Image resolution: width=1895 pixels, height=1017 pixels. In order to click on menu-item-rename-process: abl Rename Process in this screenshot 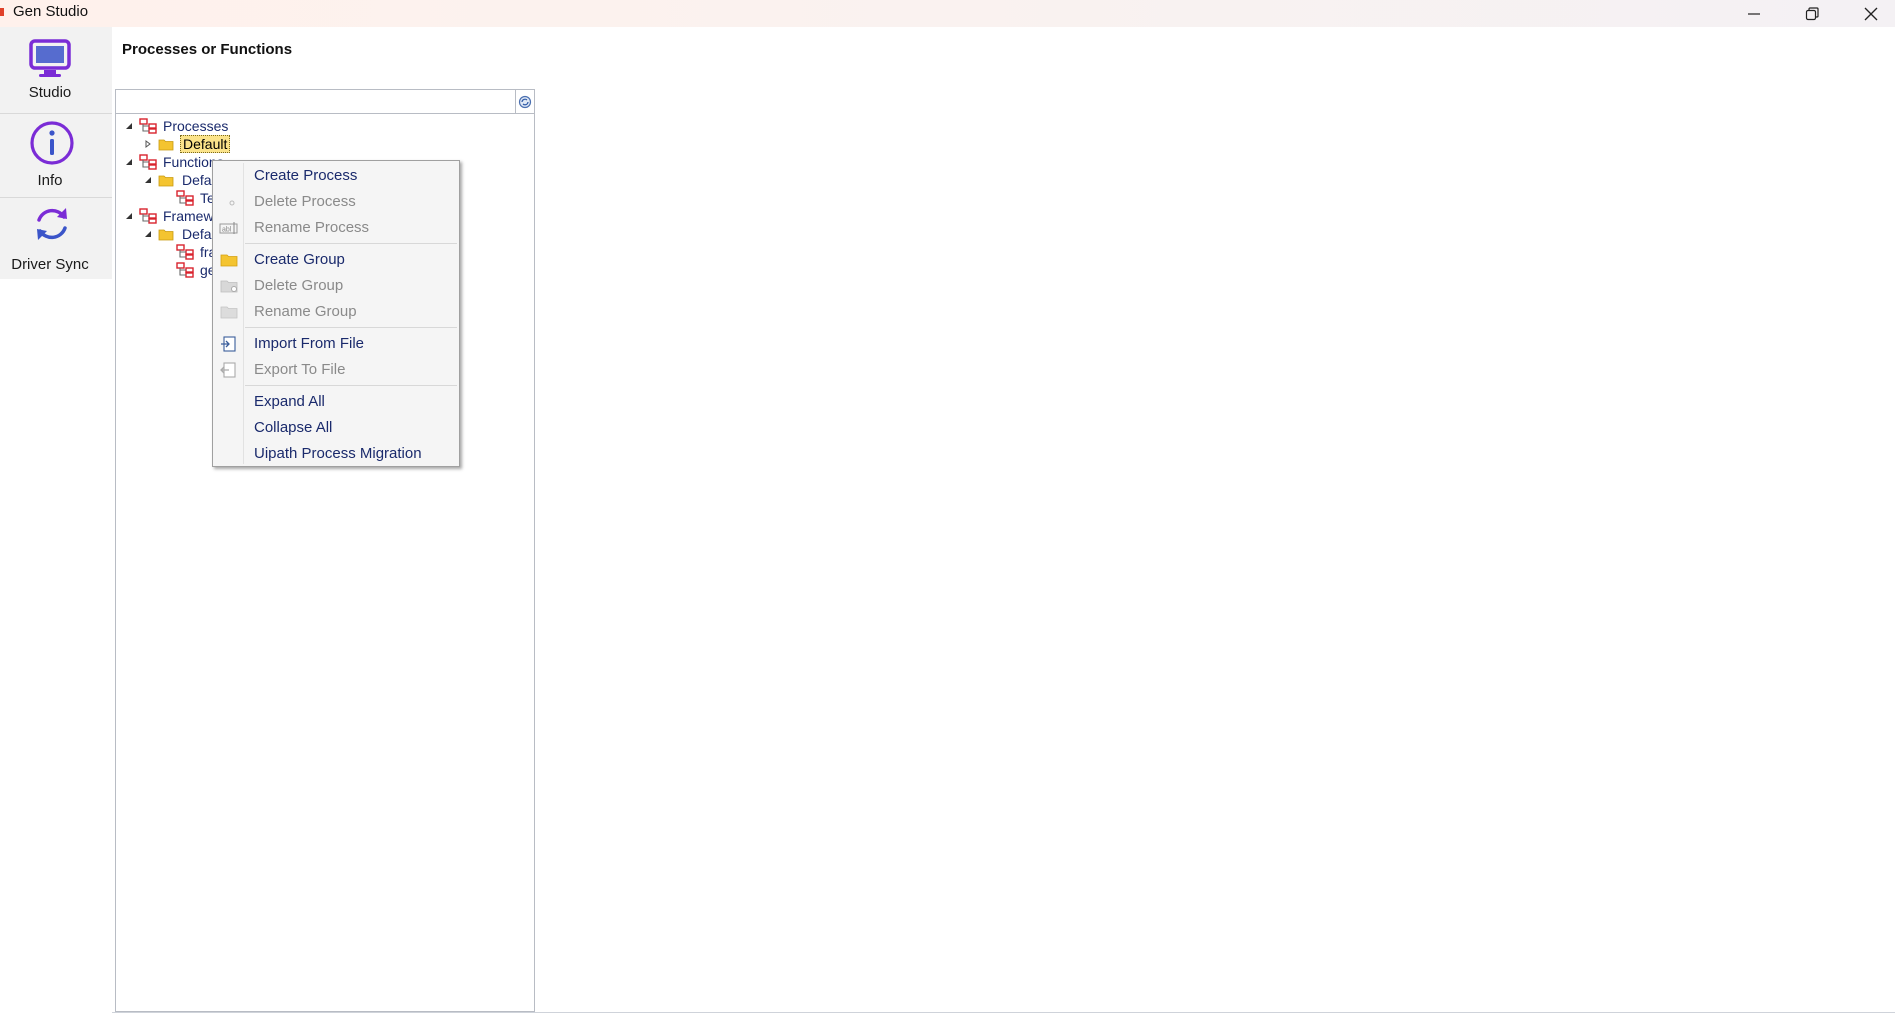, I will do `click(336, 228)`.